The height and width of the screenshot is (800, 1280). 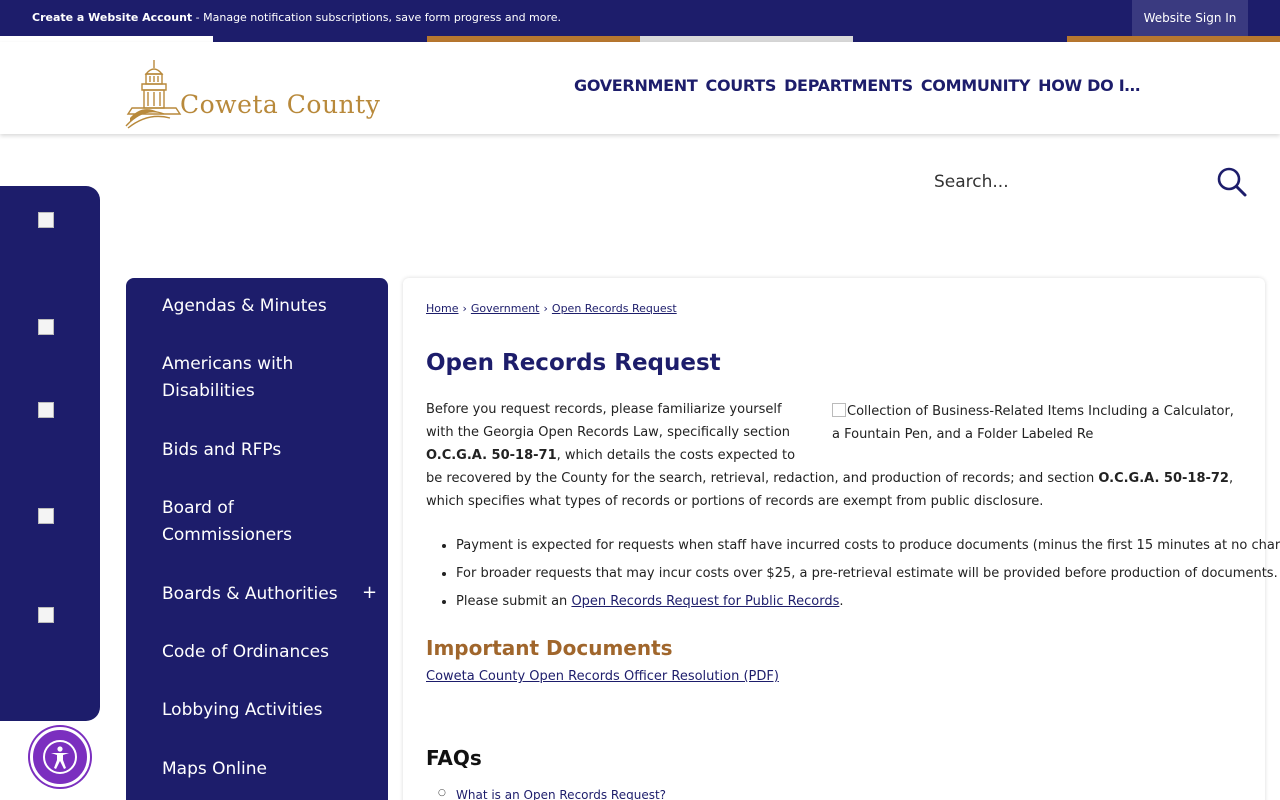 I want to click on sidebar-item-maps-online: Maps Online, so click(x=262, y=769).